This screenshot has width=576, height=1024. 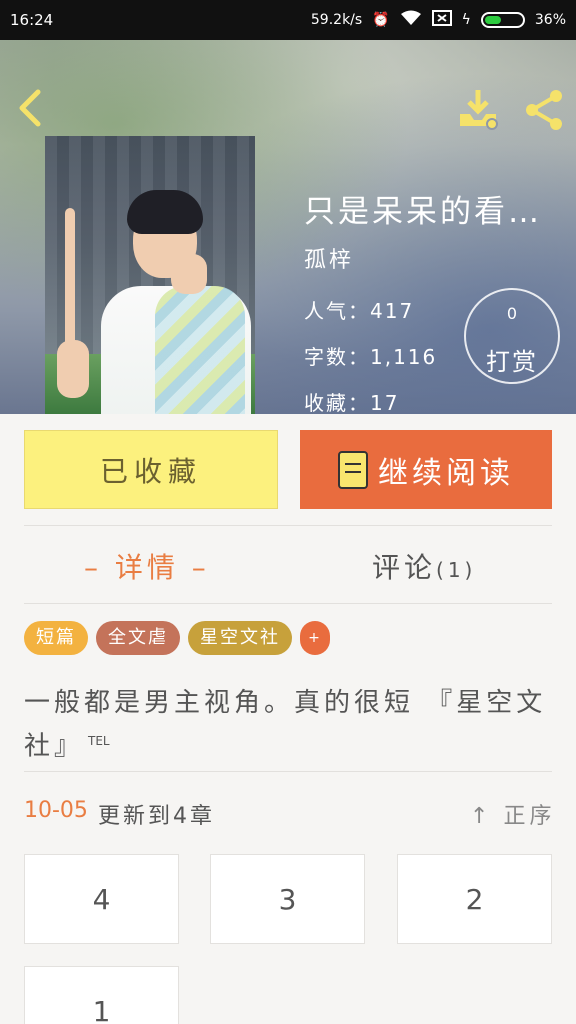 I want to click on tab-comments: 评论(1), so click(x=424, y=566).